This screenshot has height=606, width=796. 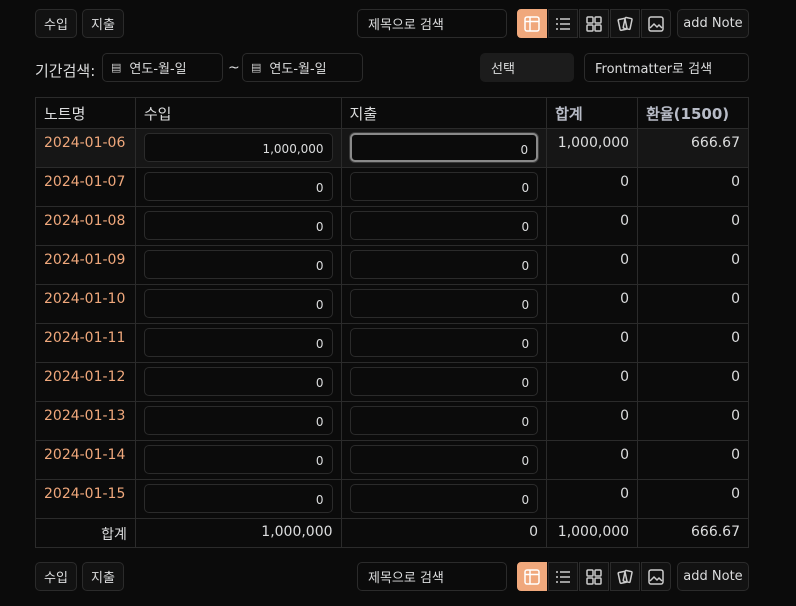 I want to click on start-date-placeholder: 연도-월-일, so click(x=158, y=69).